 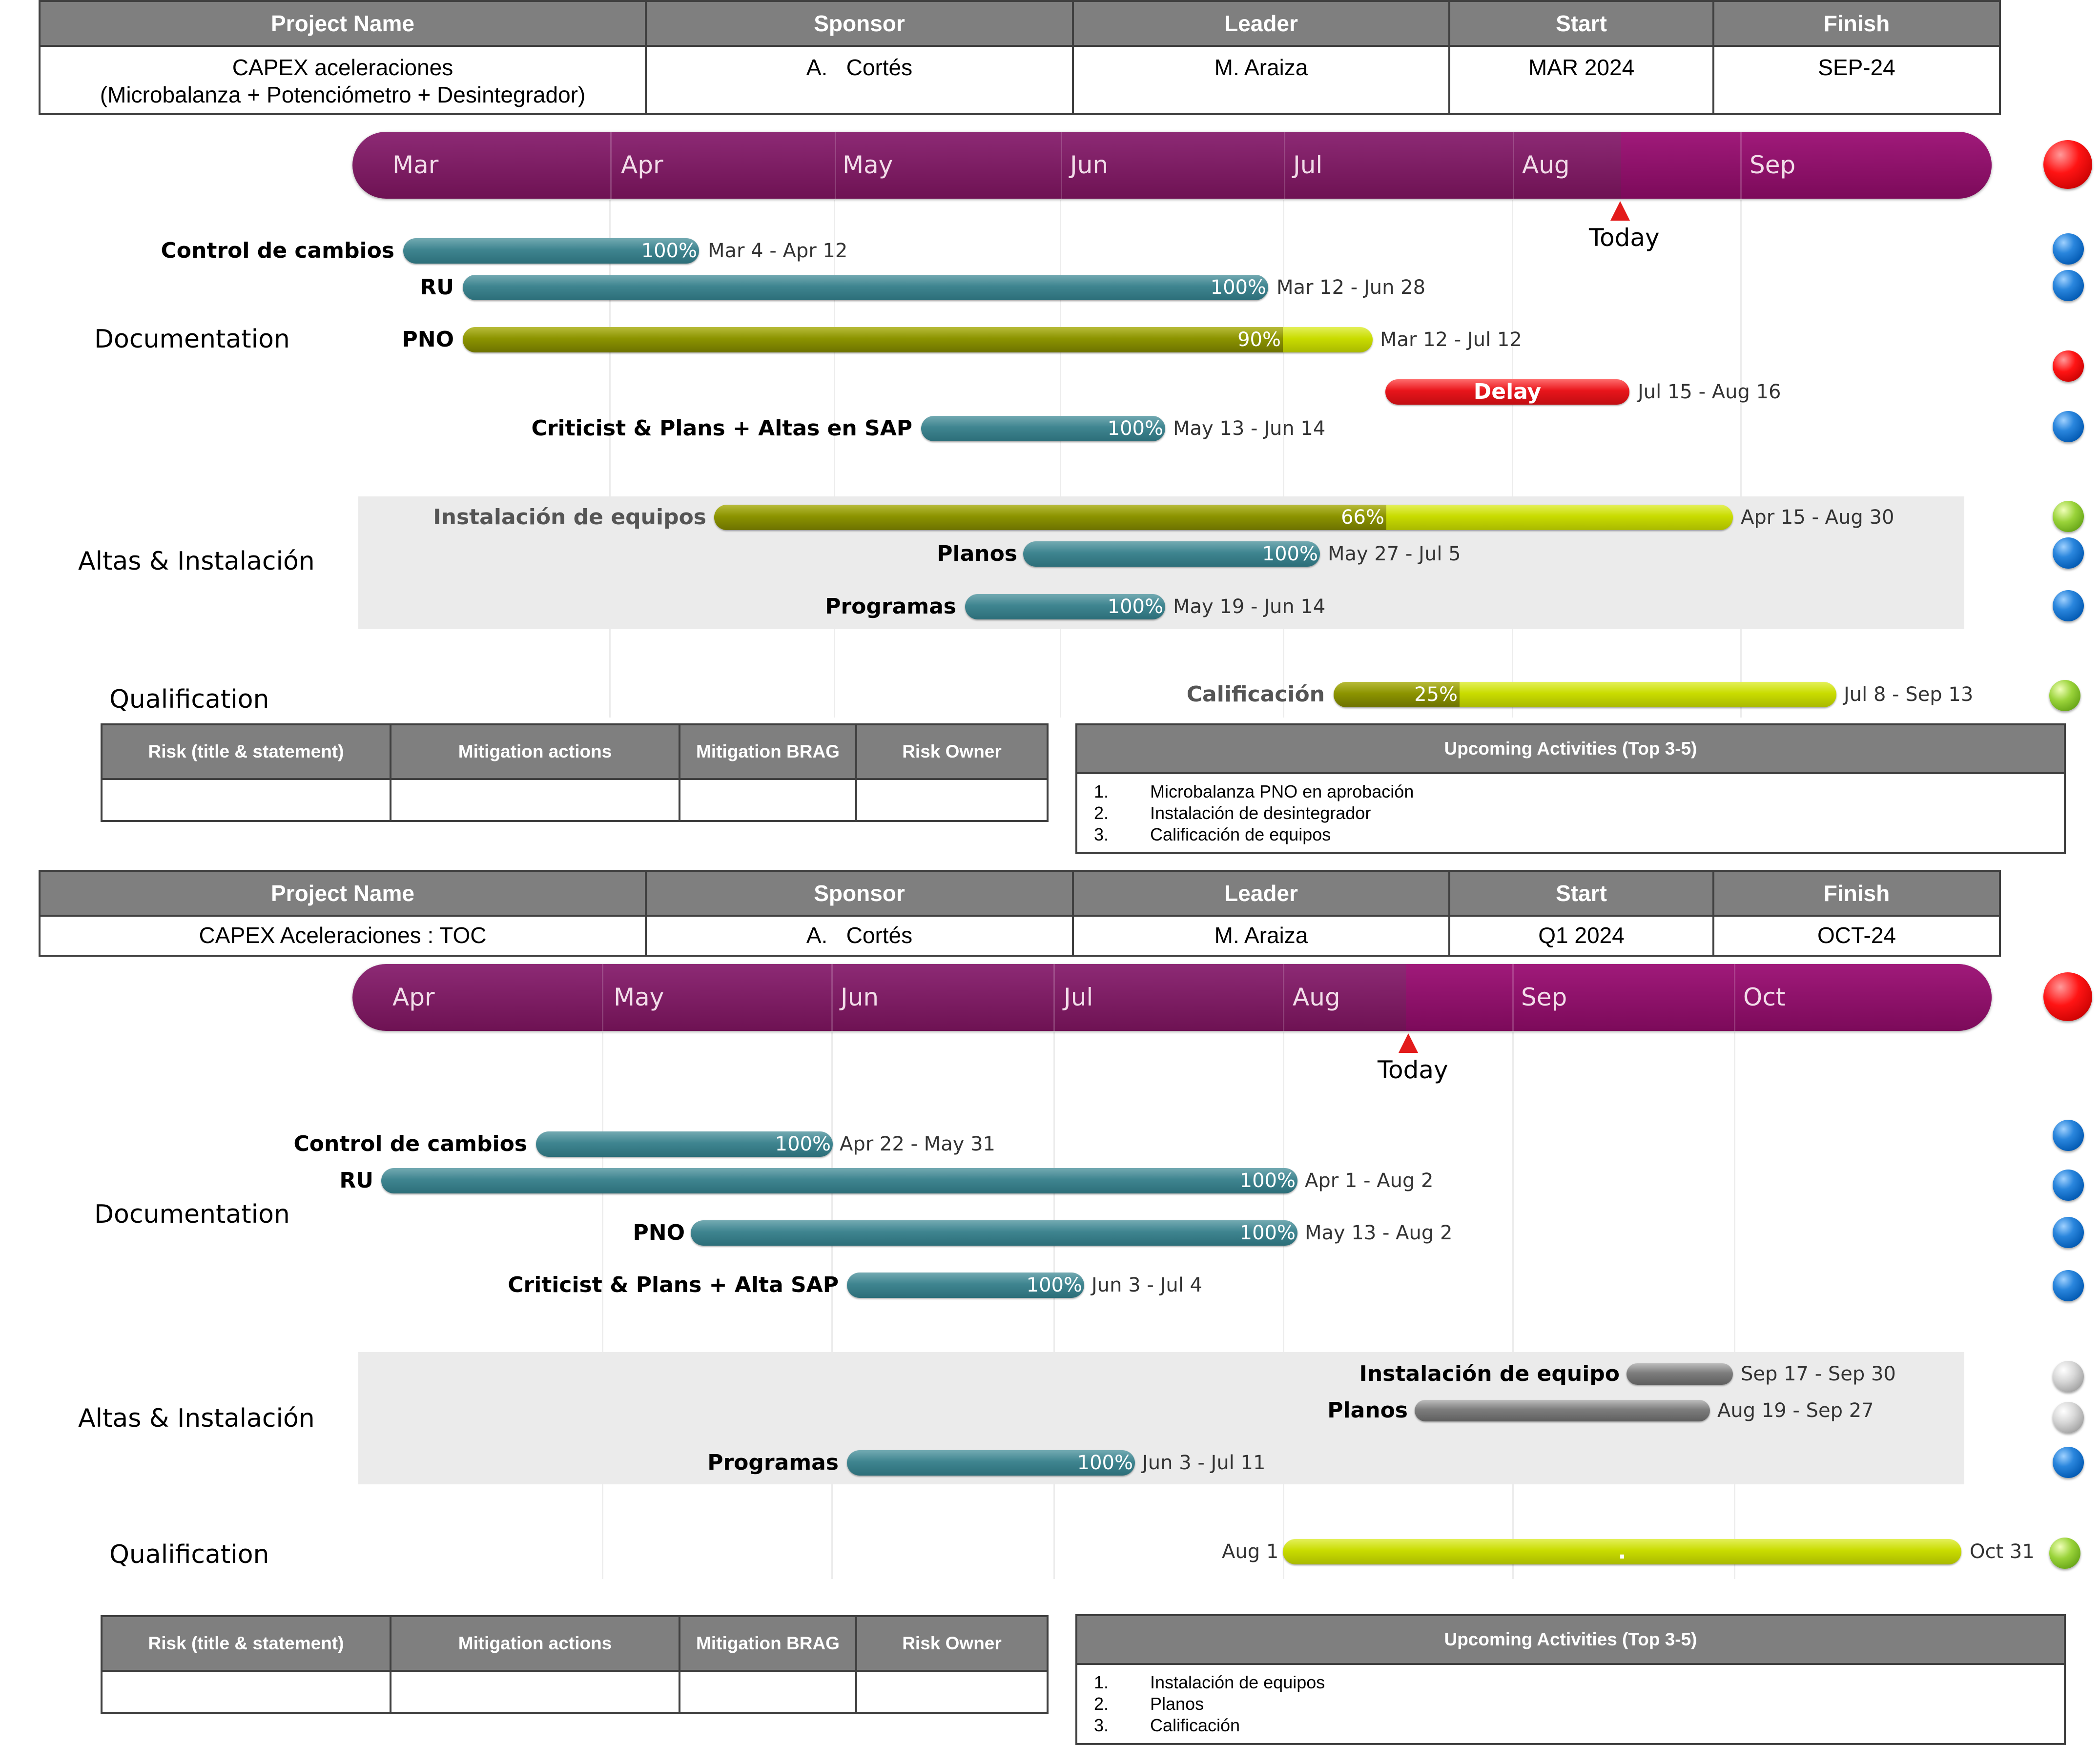 What do you see at coordinates (415, 165) in the screenshot?
I see `month-label: Mar` at bounding box center [415, 165].